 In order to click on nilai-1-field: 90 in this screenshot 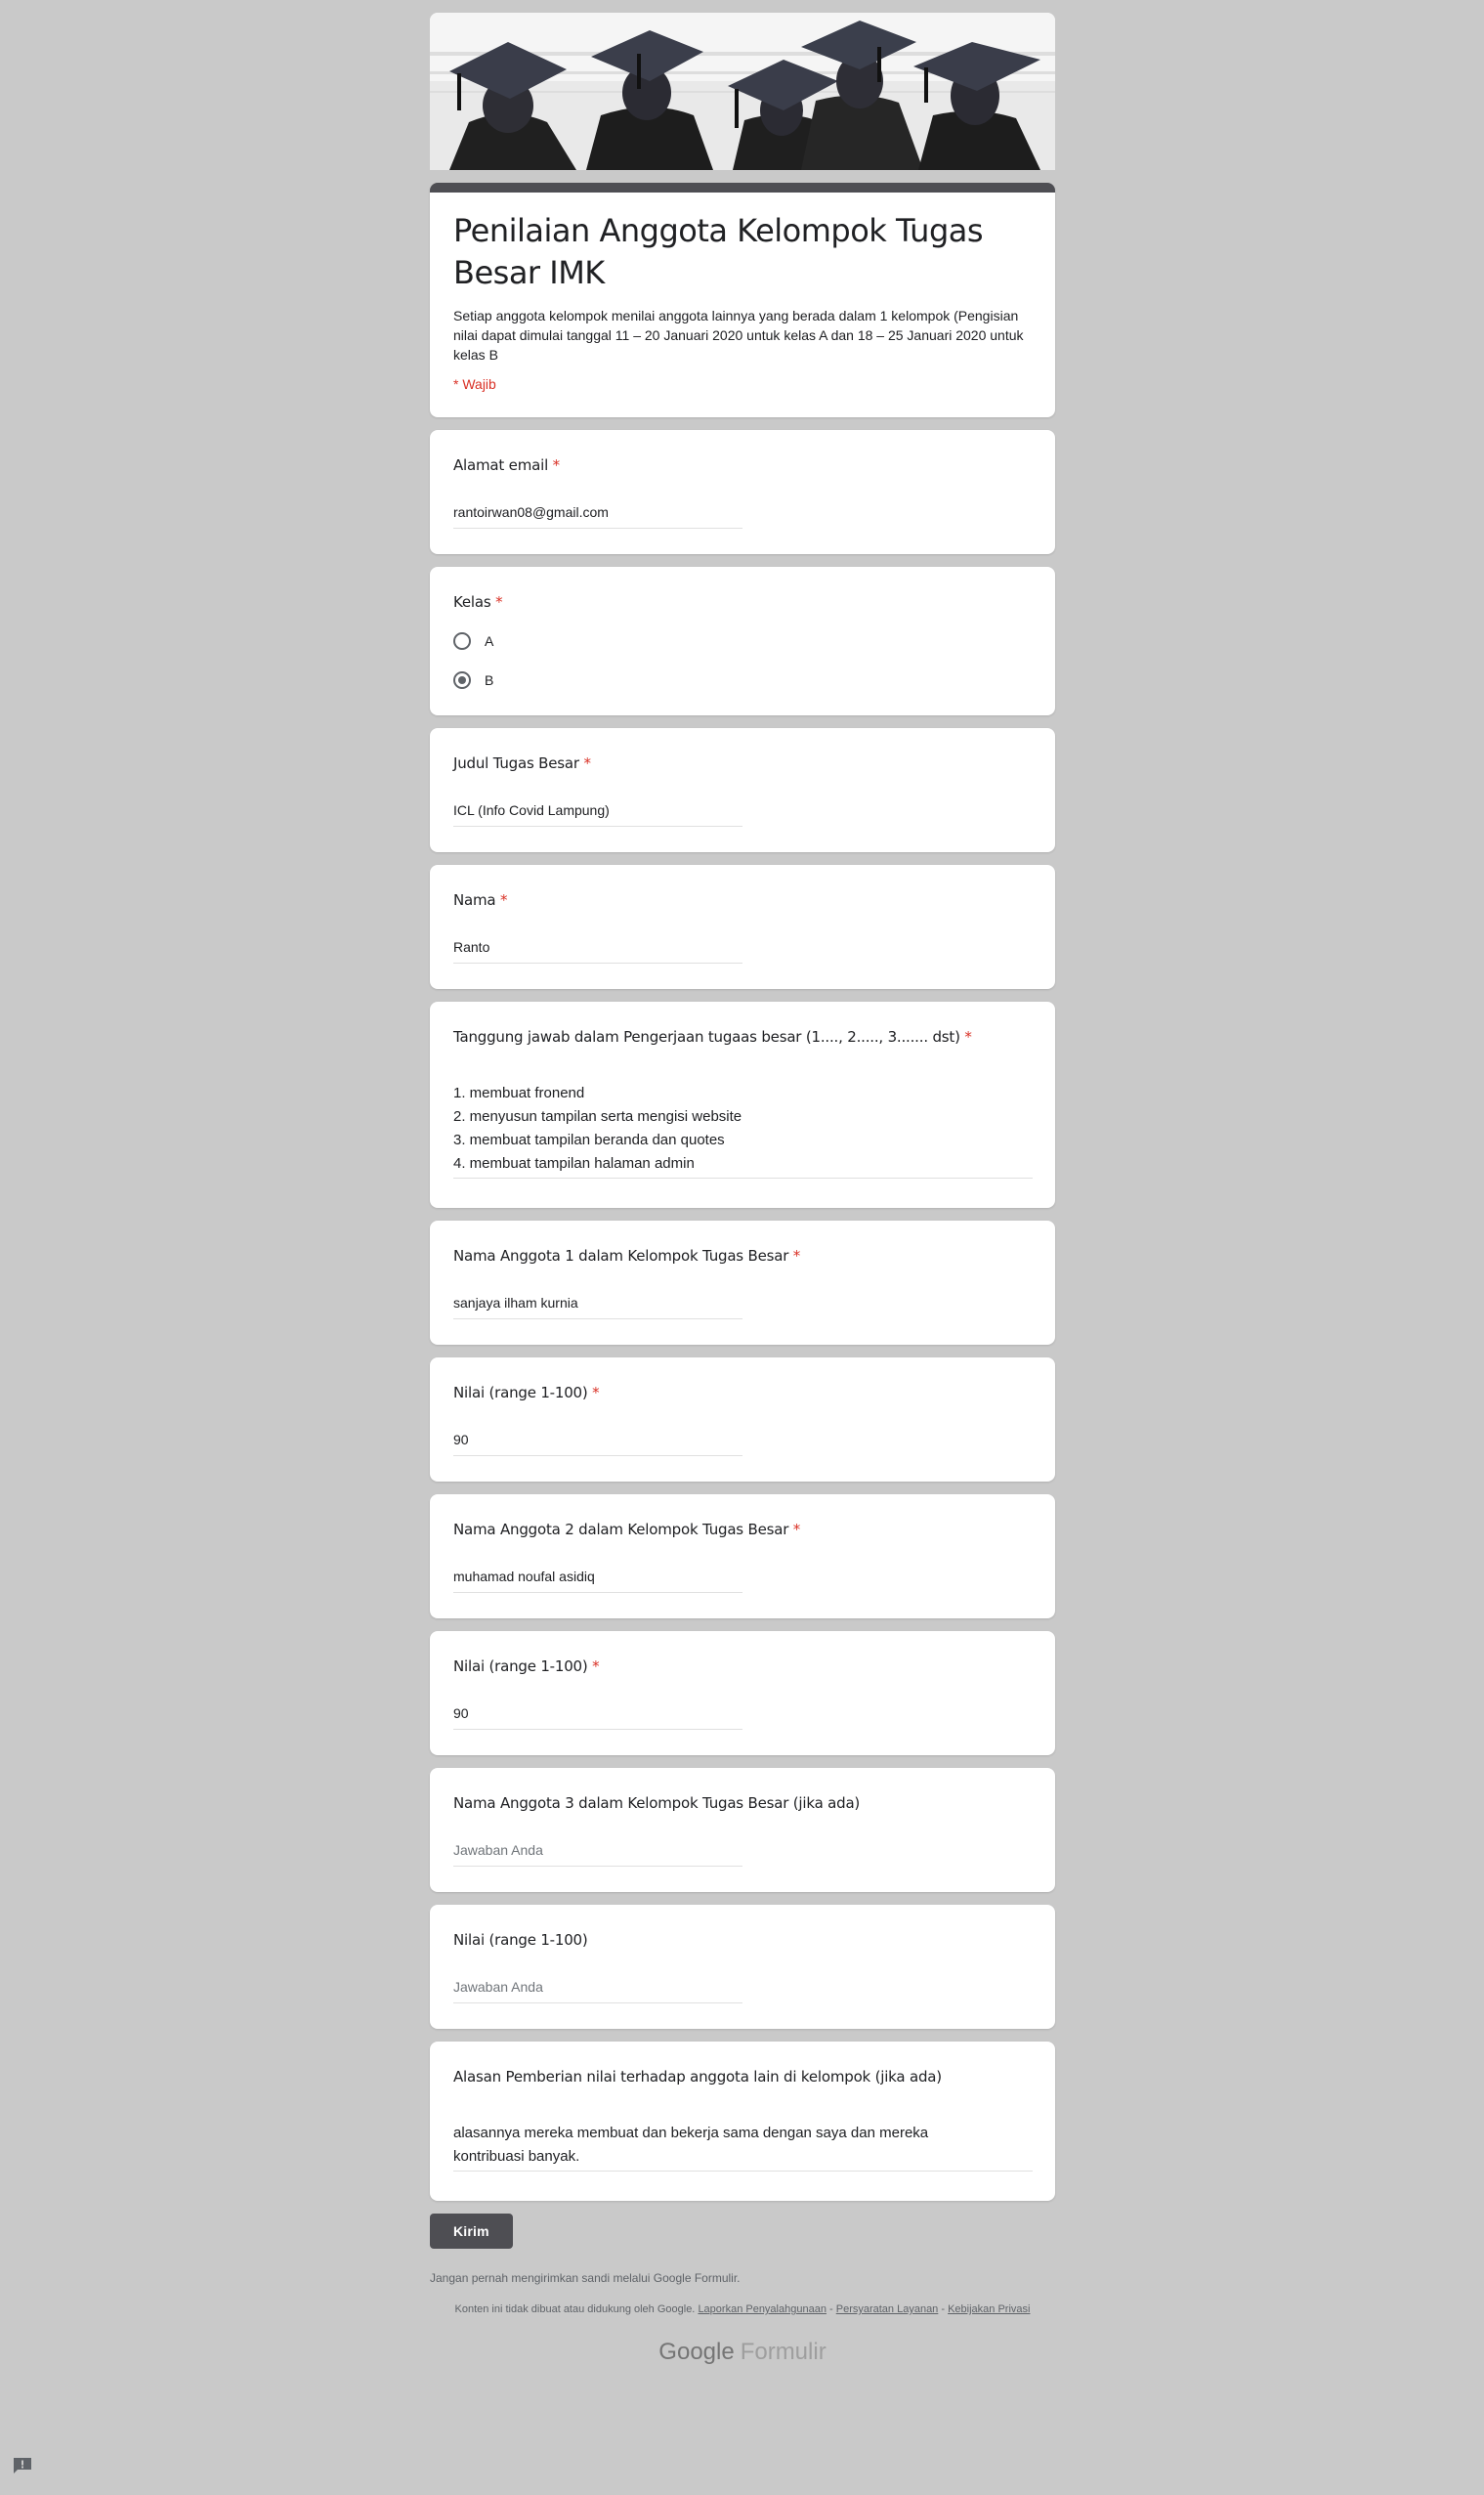, I will do `click(597, 1444)`.